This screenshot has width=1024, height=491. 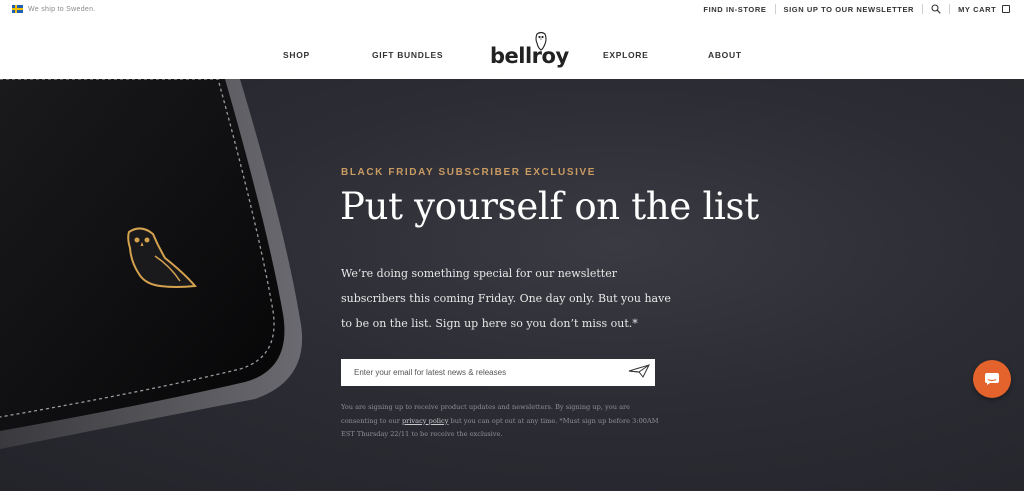 I want to click on newsletter-signup-link: SIGN UP TO OUR NEWSLETTER, so click(x=849, y=9).